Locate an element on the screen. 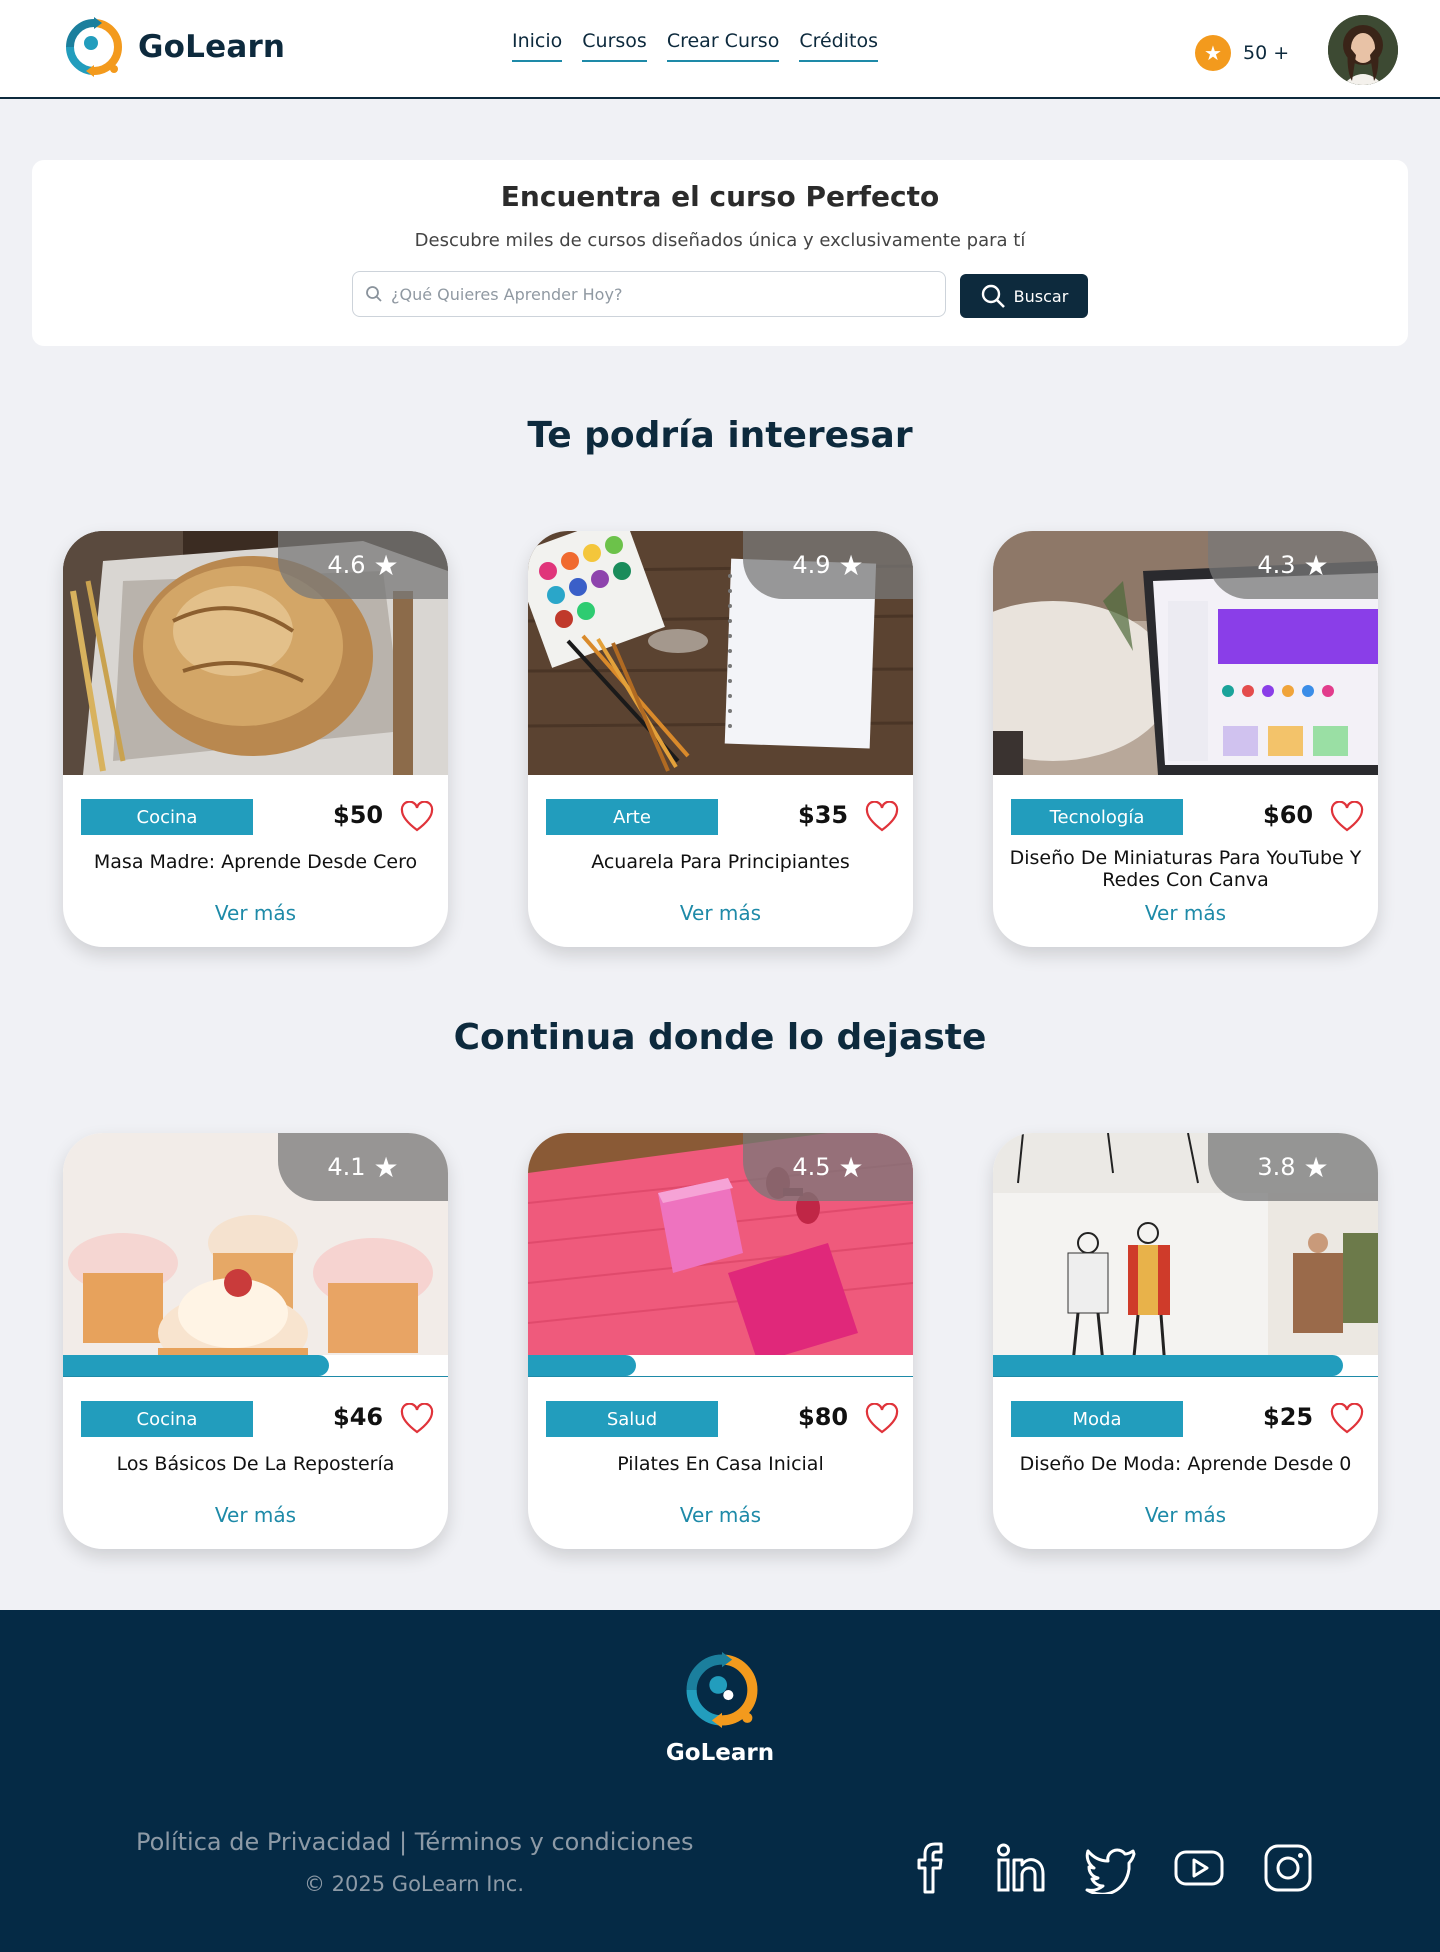 Image resolution: width=1440 pixels, height=1952 pixels. rating-value: 4.9 is located at coordinates (811, 565).